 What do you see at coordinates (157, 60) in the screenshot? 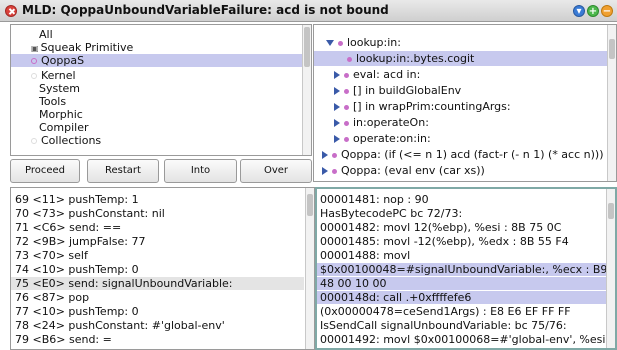
I see `category-item-qoppas: QoppaS` at bounding box center [157, 60].